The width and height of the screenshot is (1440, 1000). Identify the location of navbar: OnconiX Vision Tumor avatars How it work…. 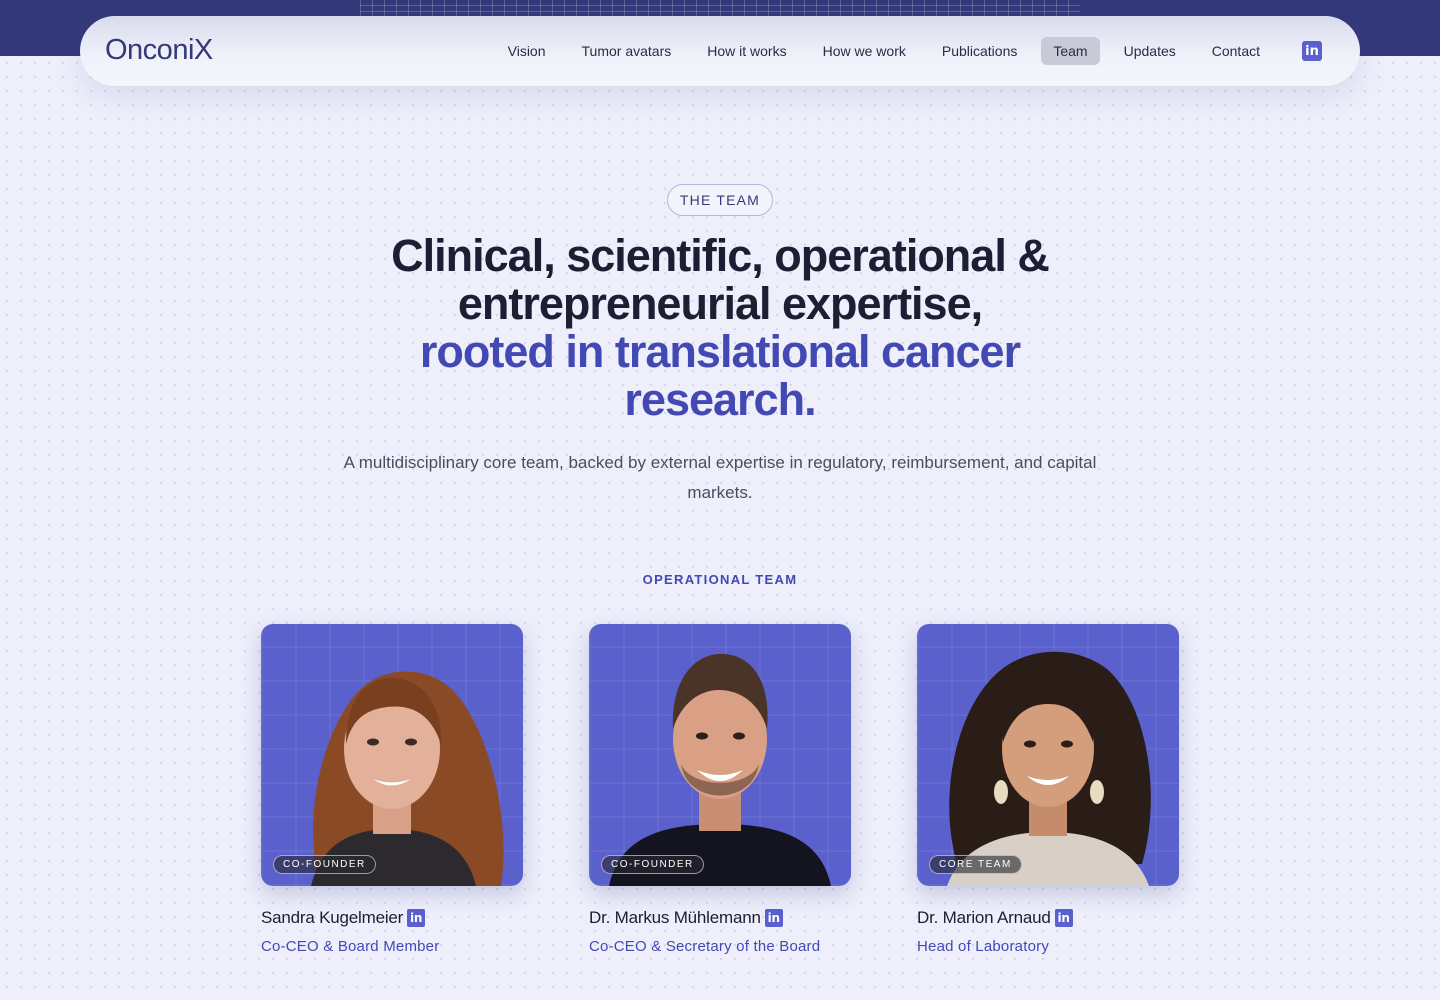
(720, 51).